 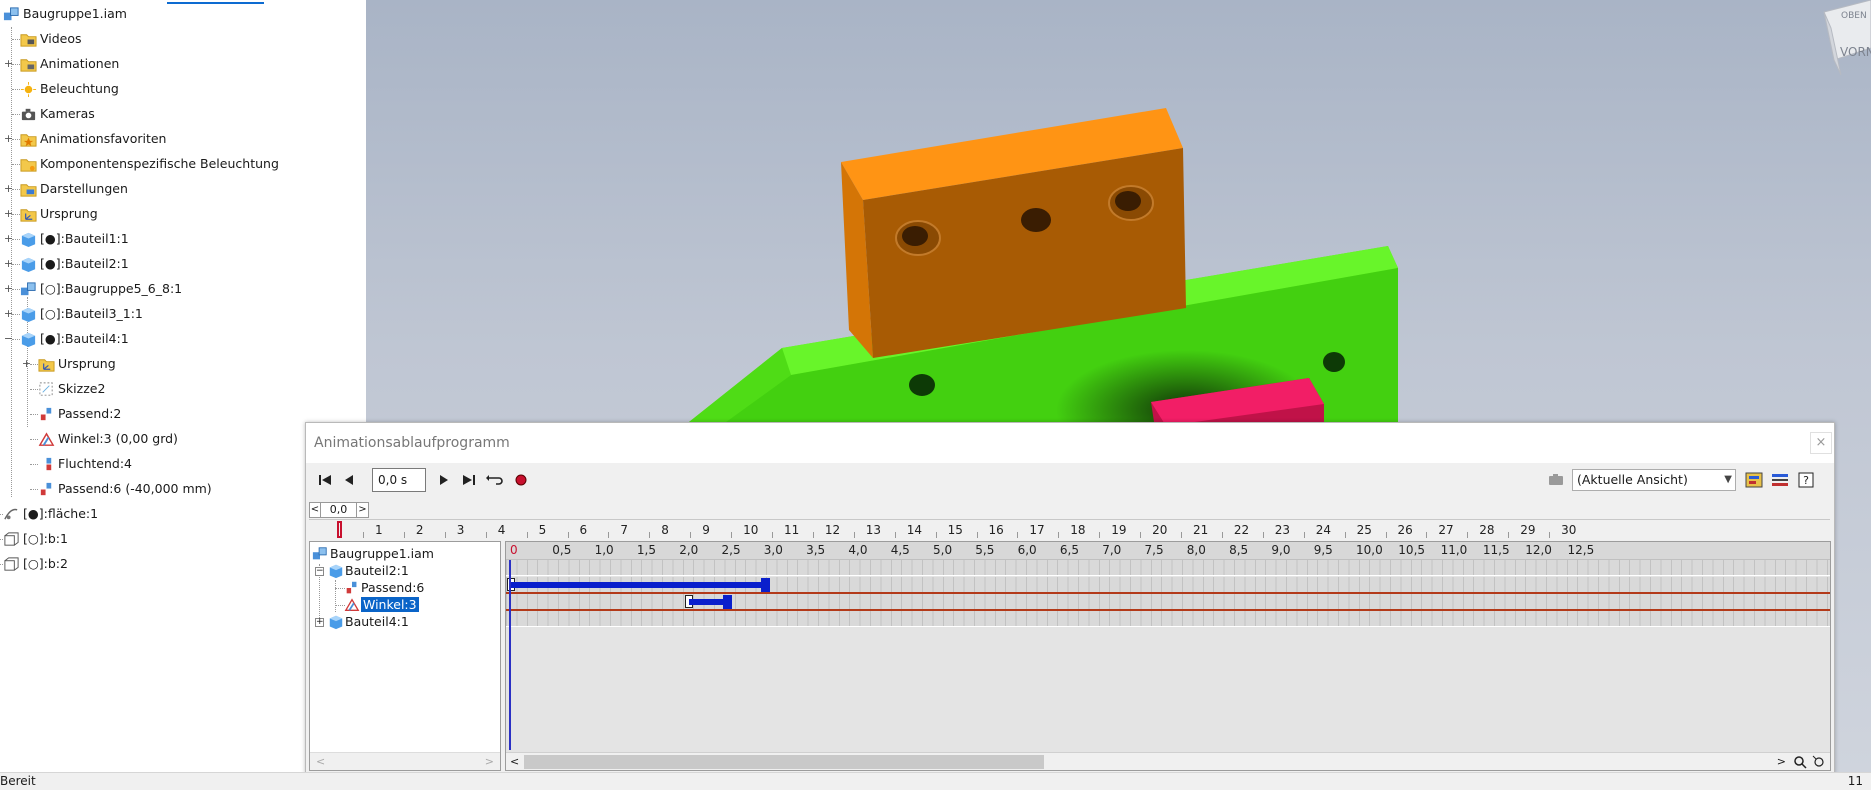 What do you see at coordinates (495, 480) in the screenshot?
I see `loop-icon` at bounding box center [495, 480].